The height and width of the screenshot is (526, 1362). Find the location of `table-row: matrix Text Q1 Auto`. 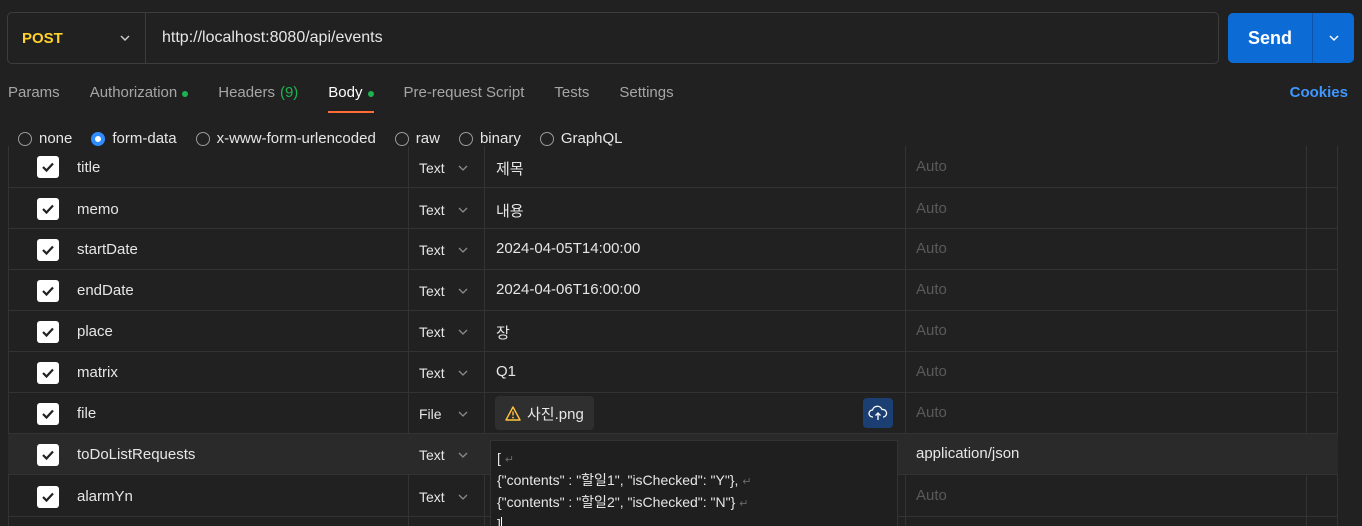

table-row: matrix Text Q1 Auto is located at coordinates (673, 372).